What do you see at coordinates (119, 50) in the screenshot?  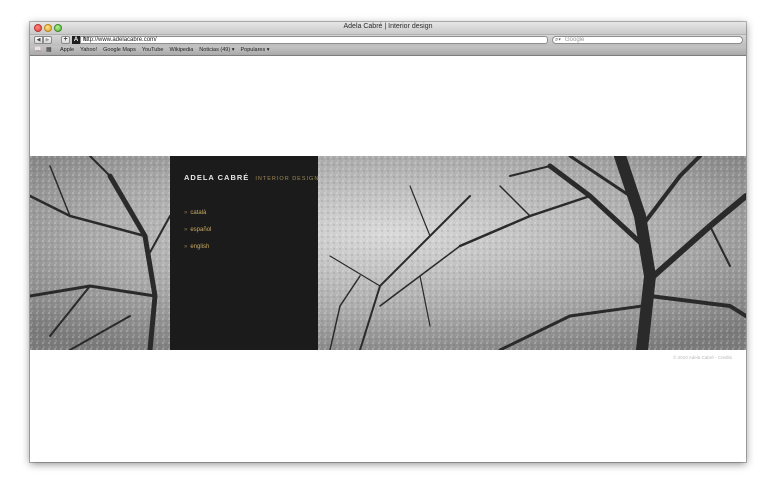 I see `bookmark-google-maps: Google Maps` at bounding box center [119, 50].